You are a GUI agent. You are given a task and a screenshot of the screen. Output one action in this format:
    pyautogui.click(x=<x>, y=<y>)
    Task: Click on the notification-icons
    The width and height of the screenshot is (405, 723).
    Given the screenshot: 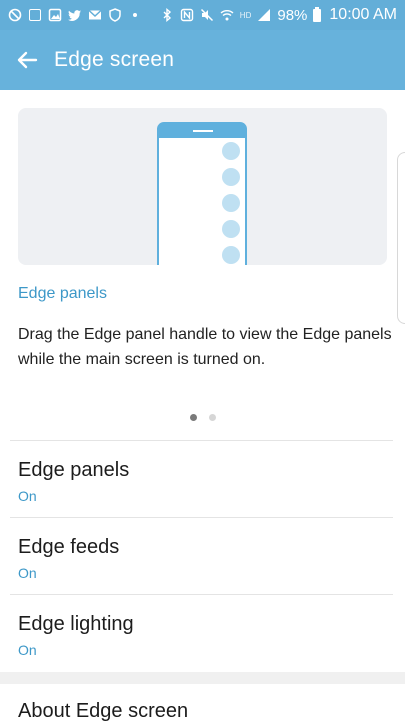 What is the action you would take?
    pyautogui.click(x=75, y=15)
    